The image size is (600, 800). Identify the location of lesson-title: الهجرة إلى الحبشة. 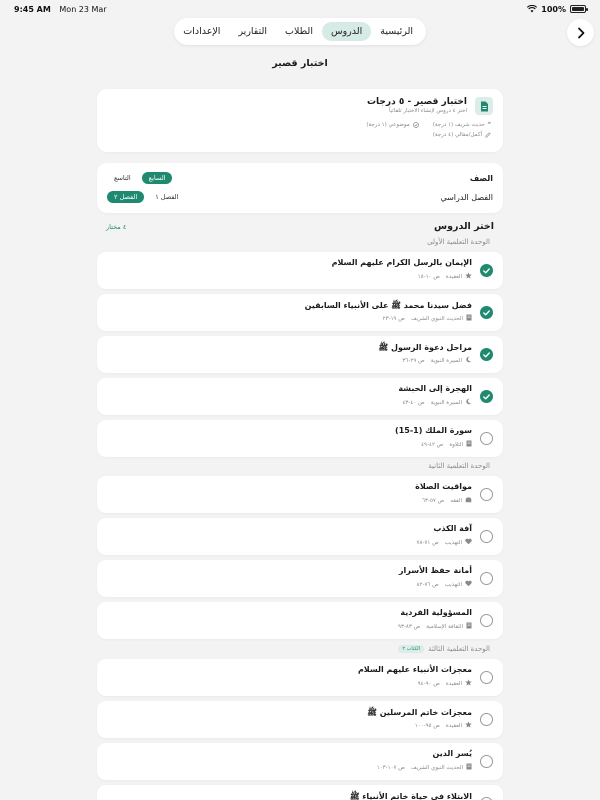
(435, 388).